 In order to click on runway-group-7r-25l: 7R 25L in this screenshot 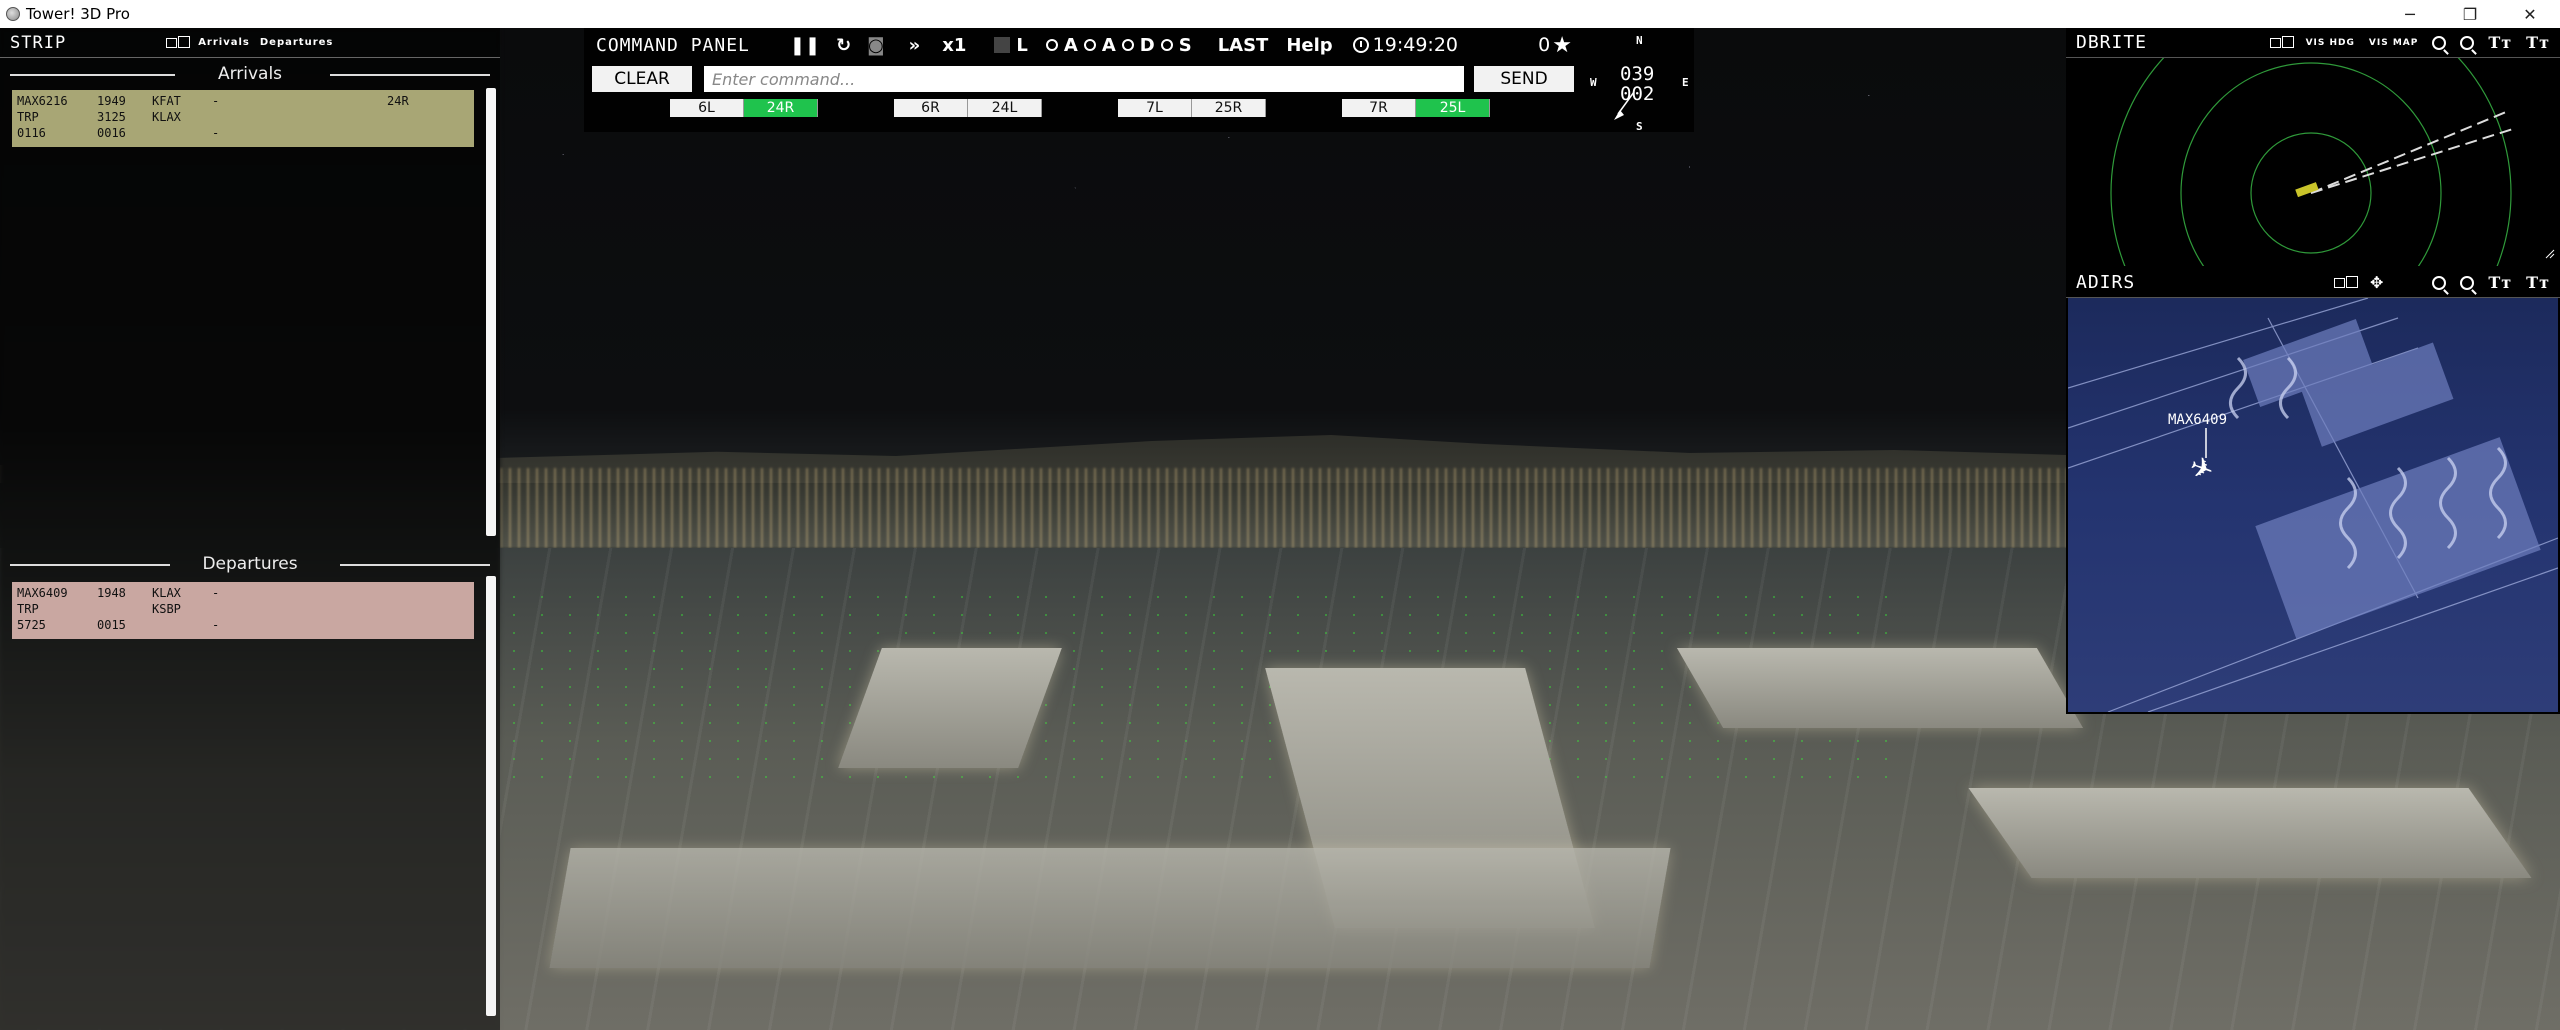, I will do `click(1416, 108)`.